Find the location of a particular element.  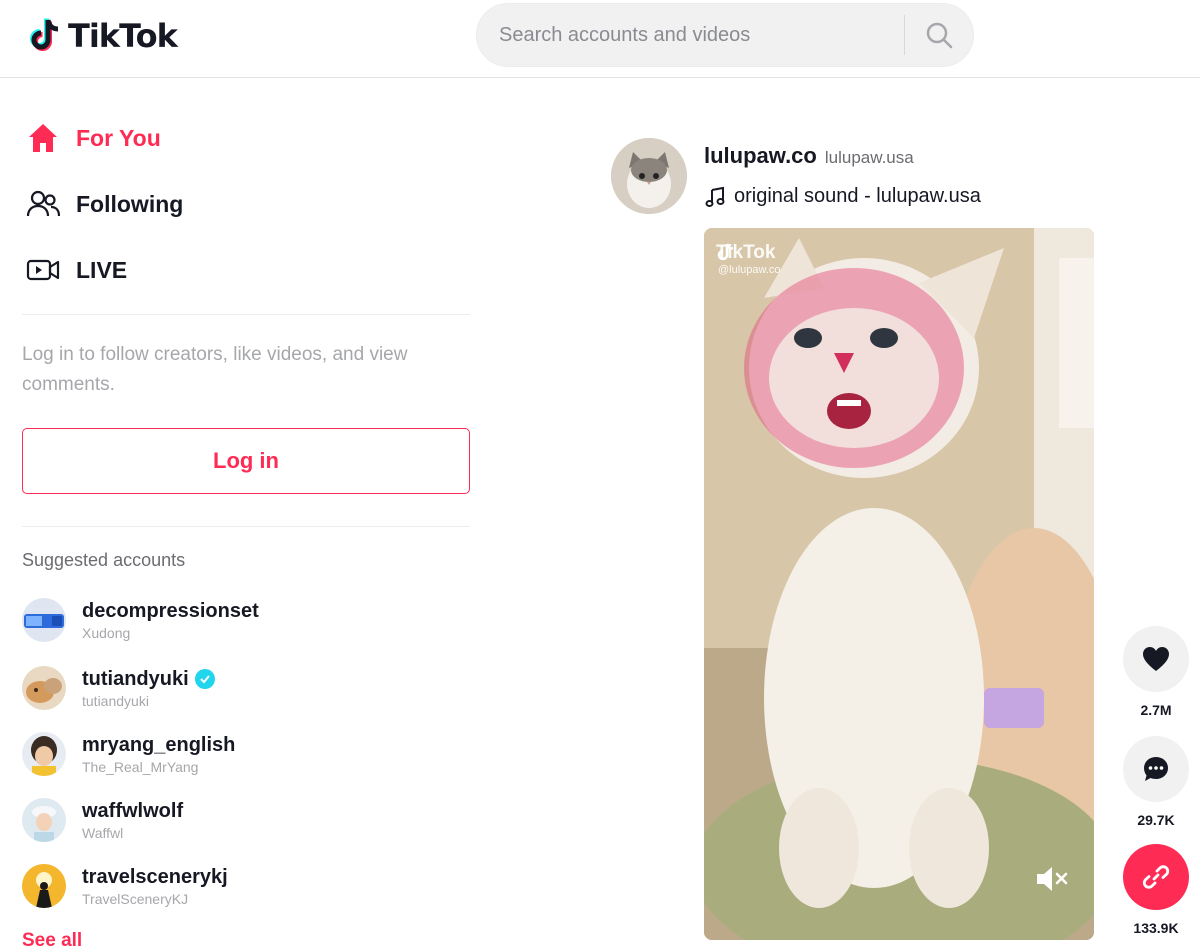

share-button is located at coordinates (1156, 877).